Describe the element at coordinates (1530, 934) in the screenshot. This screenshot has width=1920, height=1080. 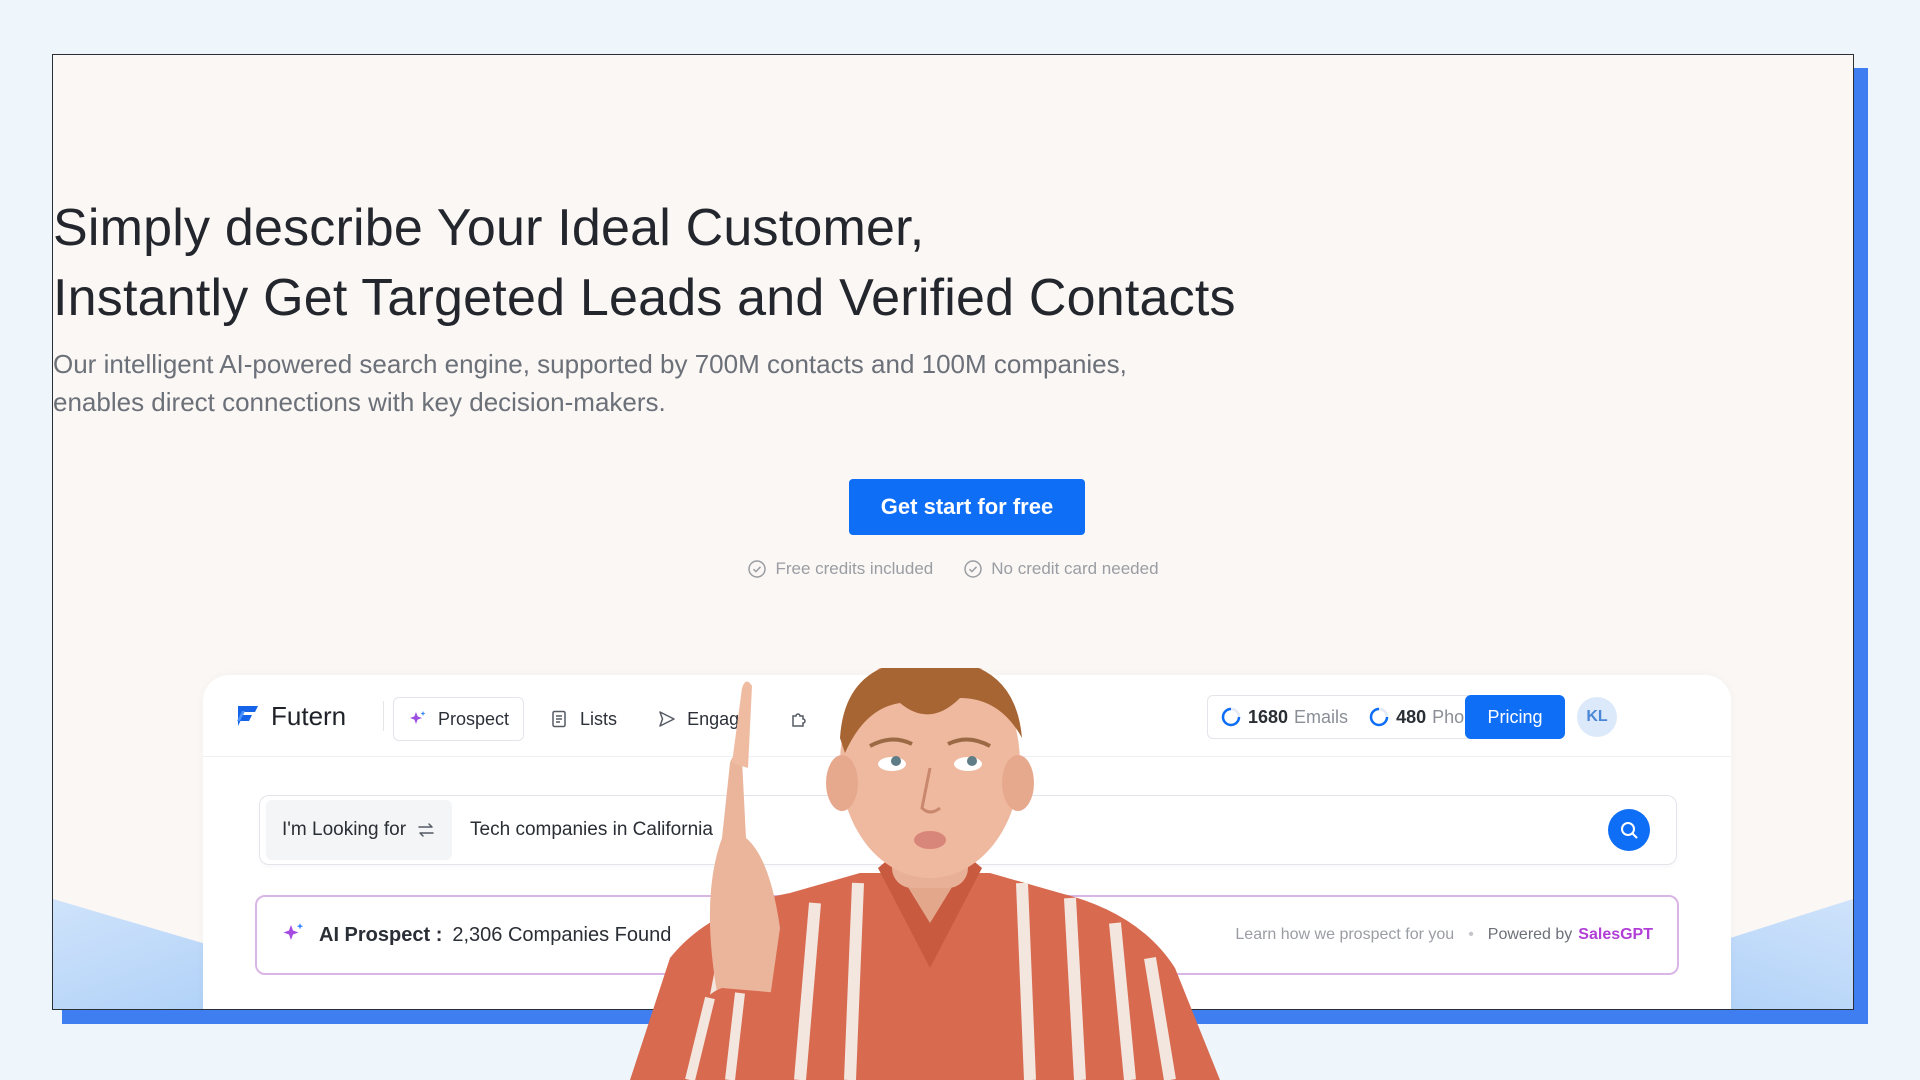
I see `powered-by-label: Powered by` at that location.